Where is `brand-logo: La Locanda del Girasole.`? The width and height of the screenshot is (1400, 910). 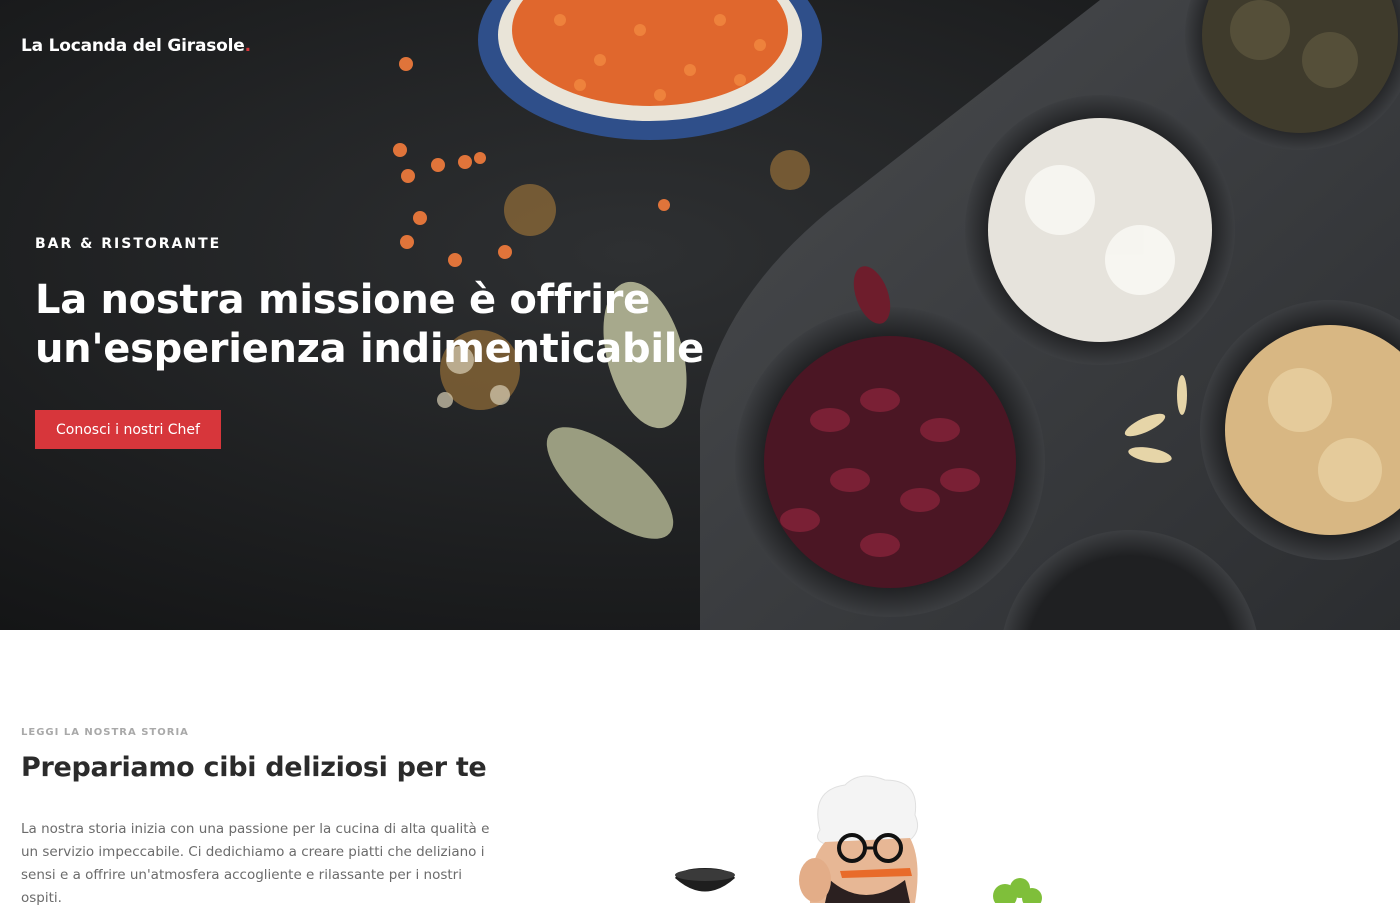 brand-logo: La Locanda del Girasole. is located at coordinates (136, 46).